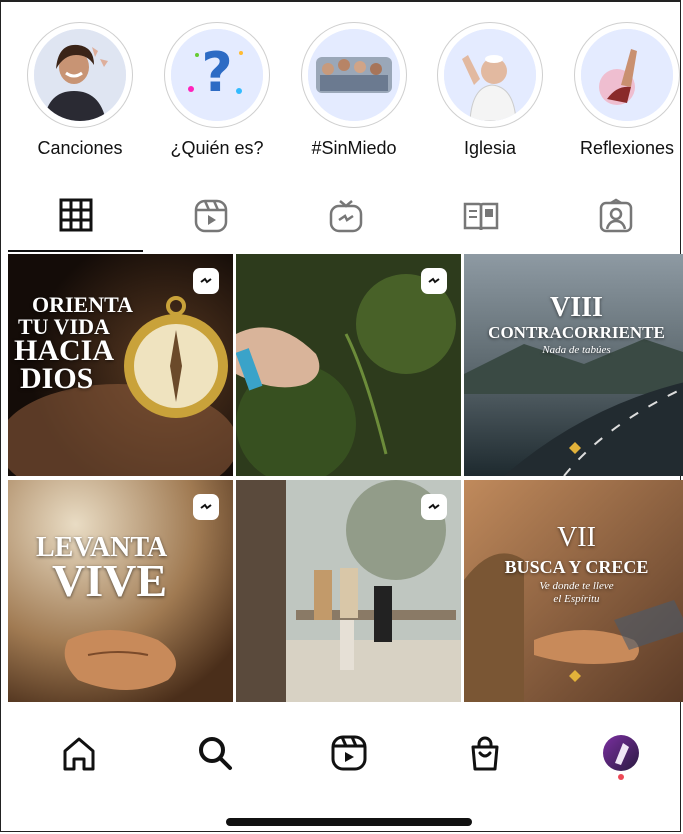  What do you see at coordinates (615, 215) in the screenshot?
I see `tagged-icon` at bounding box center [615, 215].